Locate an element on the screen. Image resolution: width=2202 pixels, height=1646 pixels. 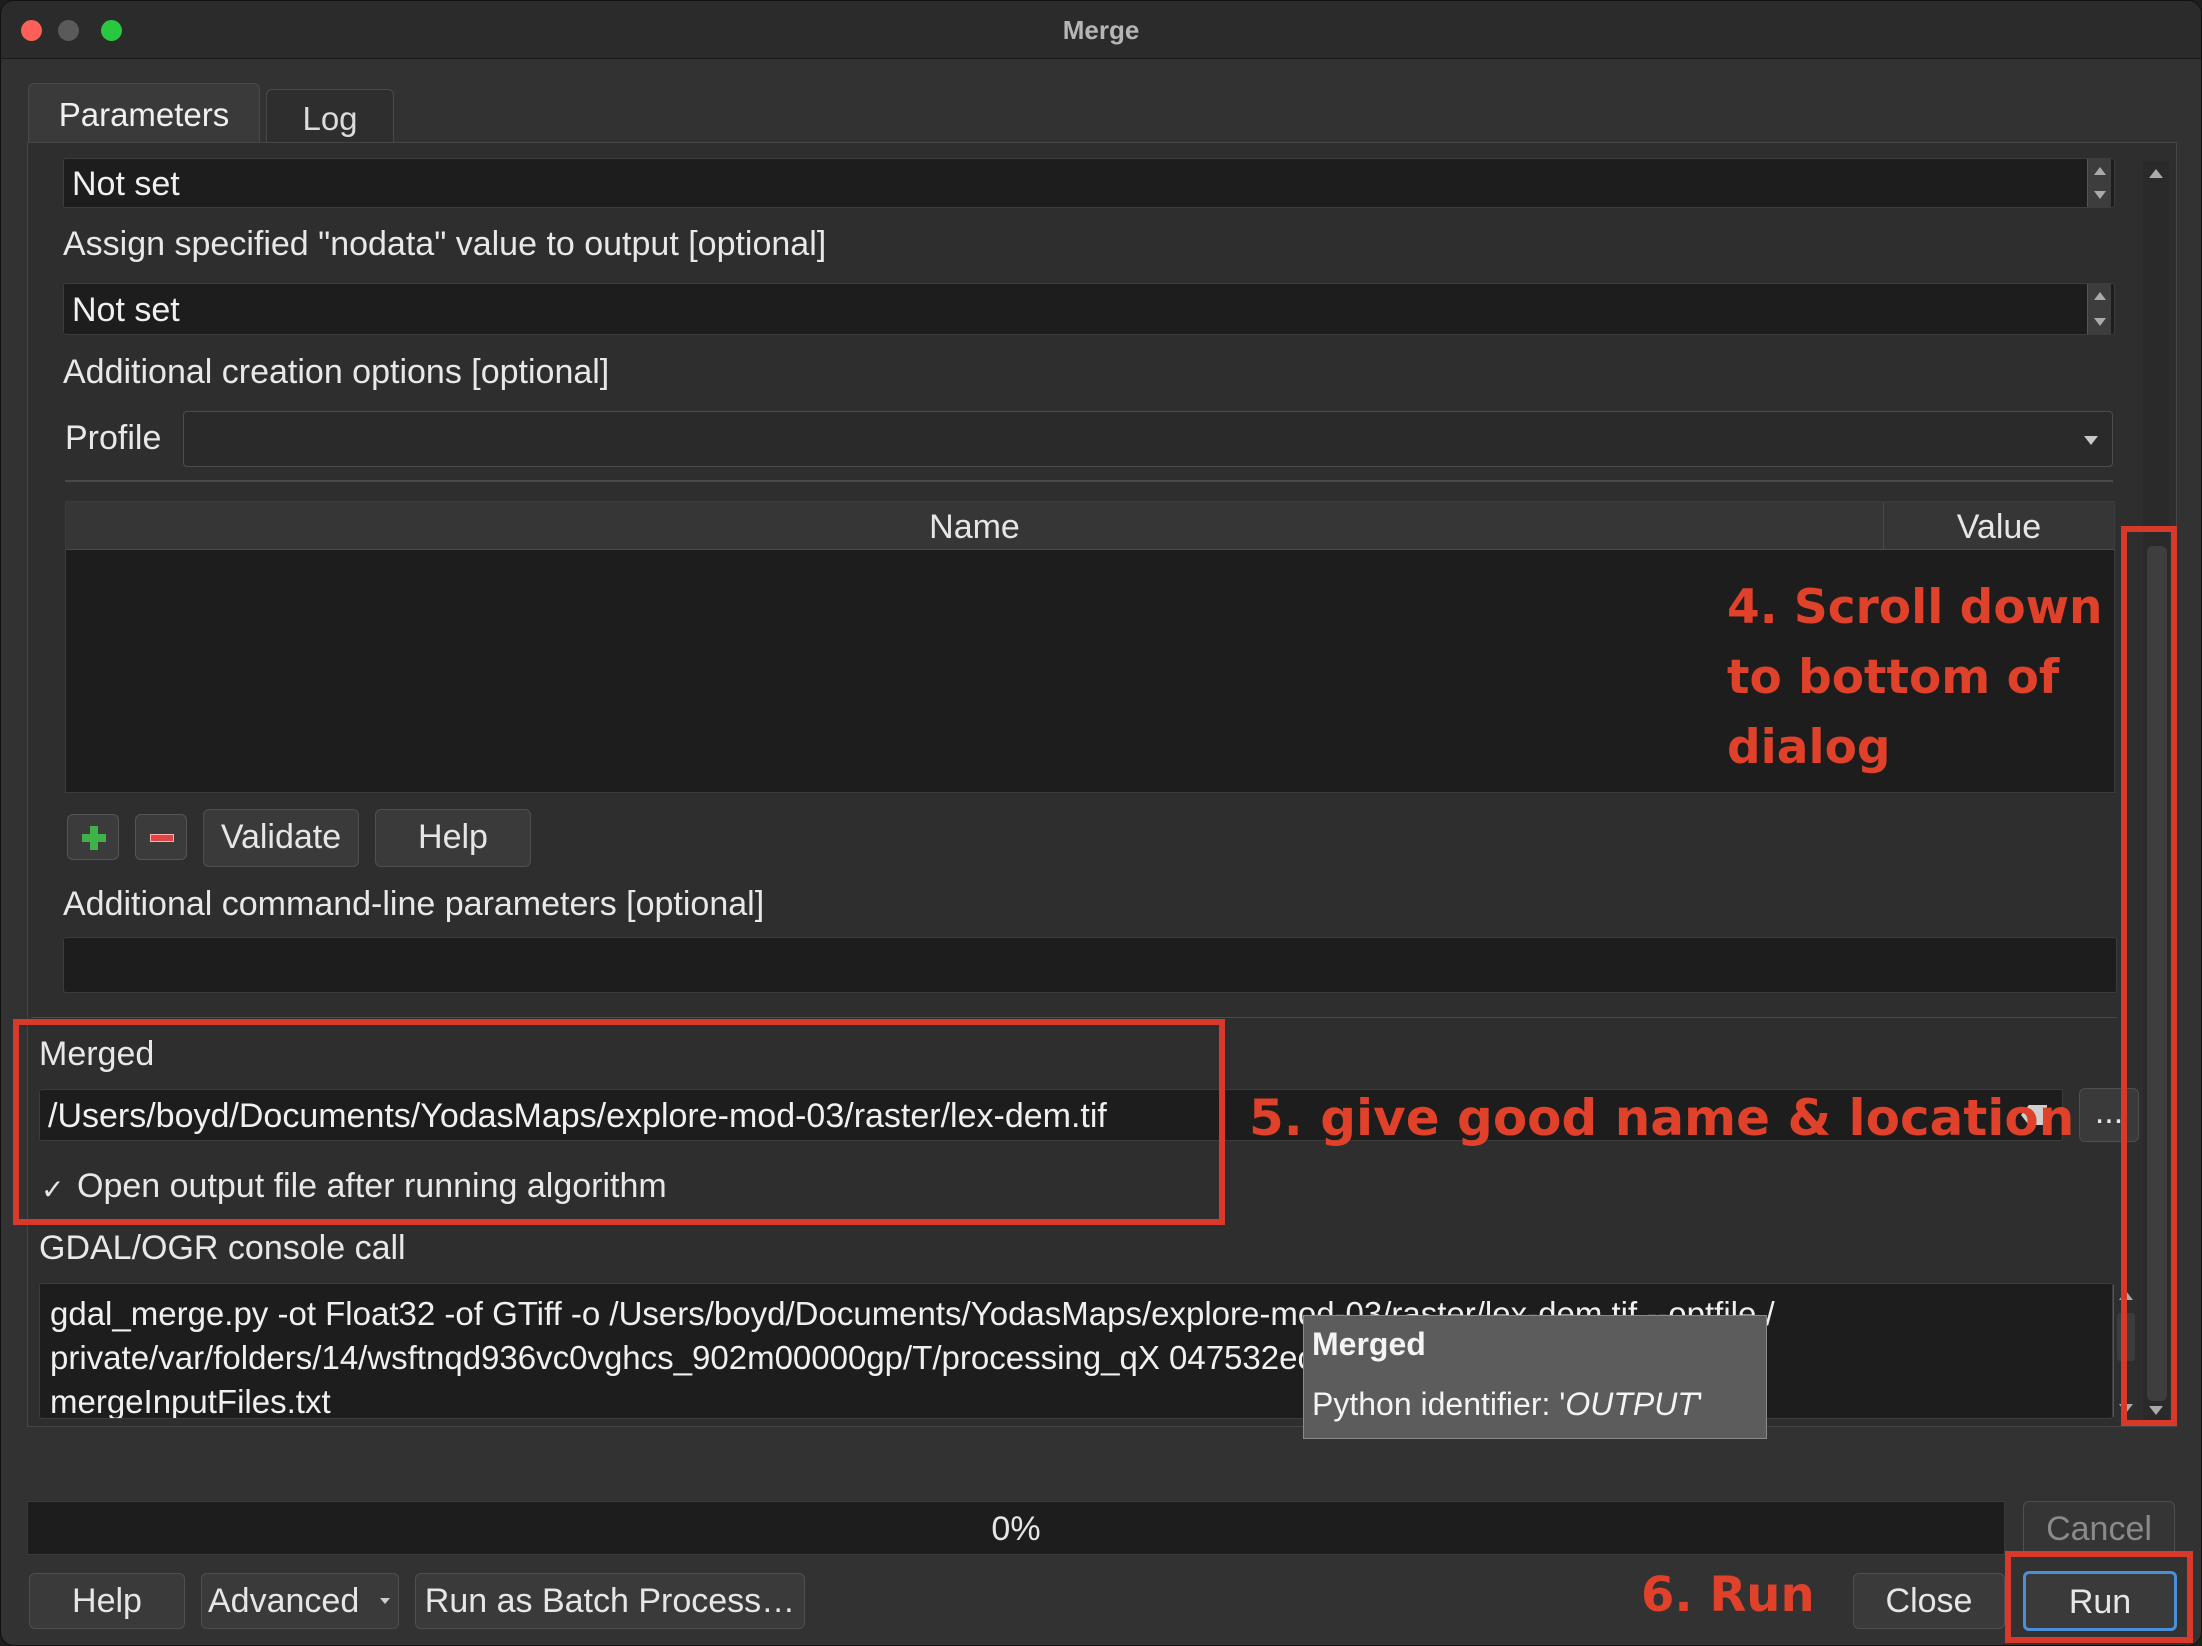
column-header-name: Name is located at coordinates (975, 526).